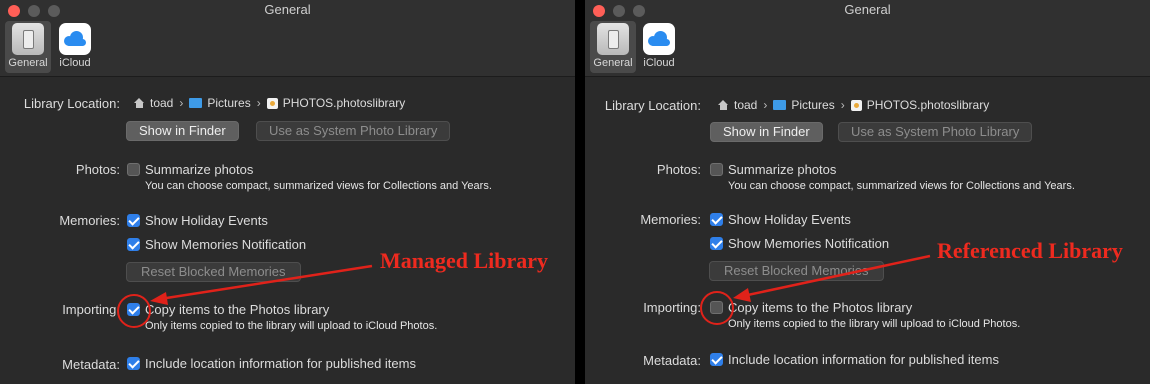 Image resolution: width=1150 pixels, height=384 pixels. Describe the element at coordinates (464, 260) in the screenshot. I see `managed-library-annotation: Managed Library` at that location.